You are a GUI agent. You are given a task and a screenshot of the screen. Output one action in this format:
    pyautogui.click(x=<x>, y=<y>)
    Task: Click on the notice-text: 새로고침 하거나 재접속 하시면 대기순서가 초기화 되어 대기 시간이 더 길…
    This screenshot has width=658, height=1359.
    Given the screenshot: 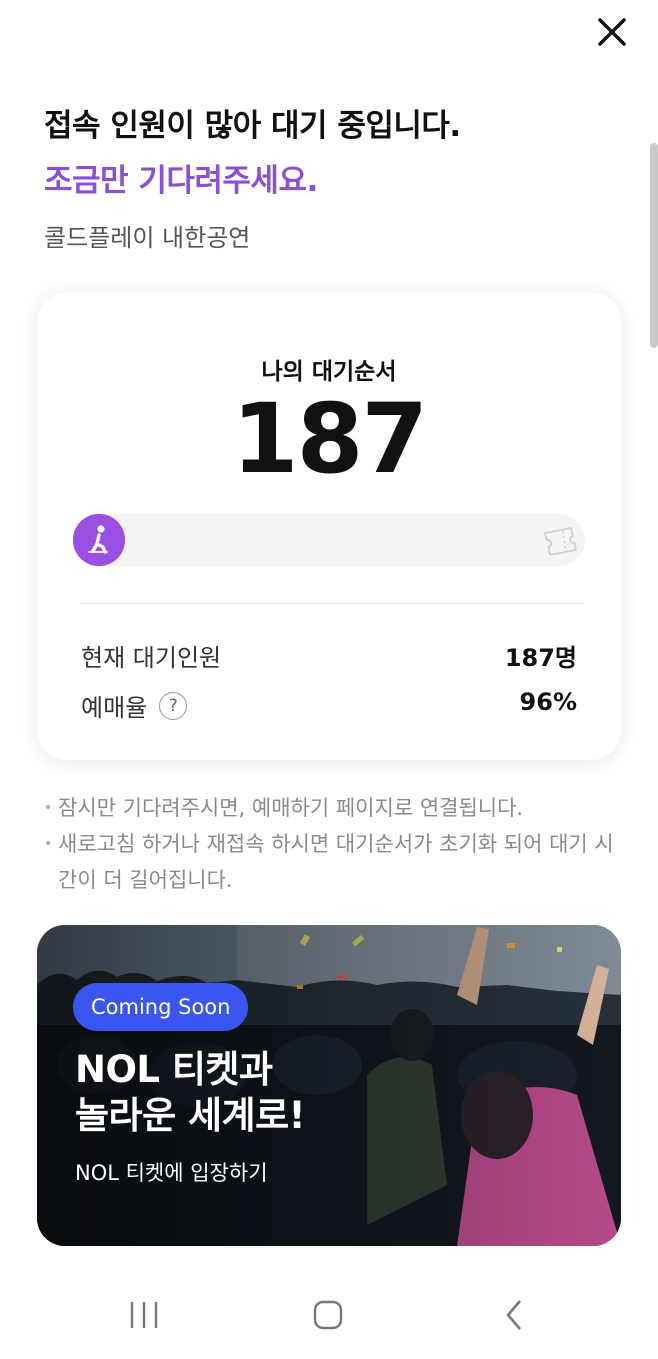 What is the action you would take?
    pyautogui.click(x=336, y=862)
    